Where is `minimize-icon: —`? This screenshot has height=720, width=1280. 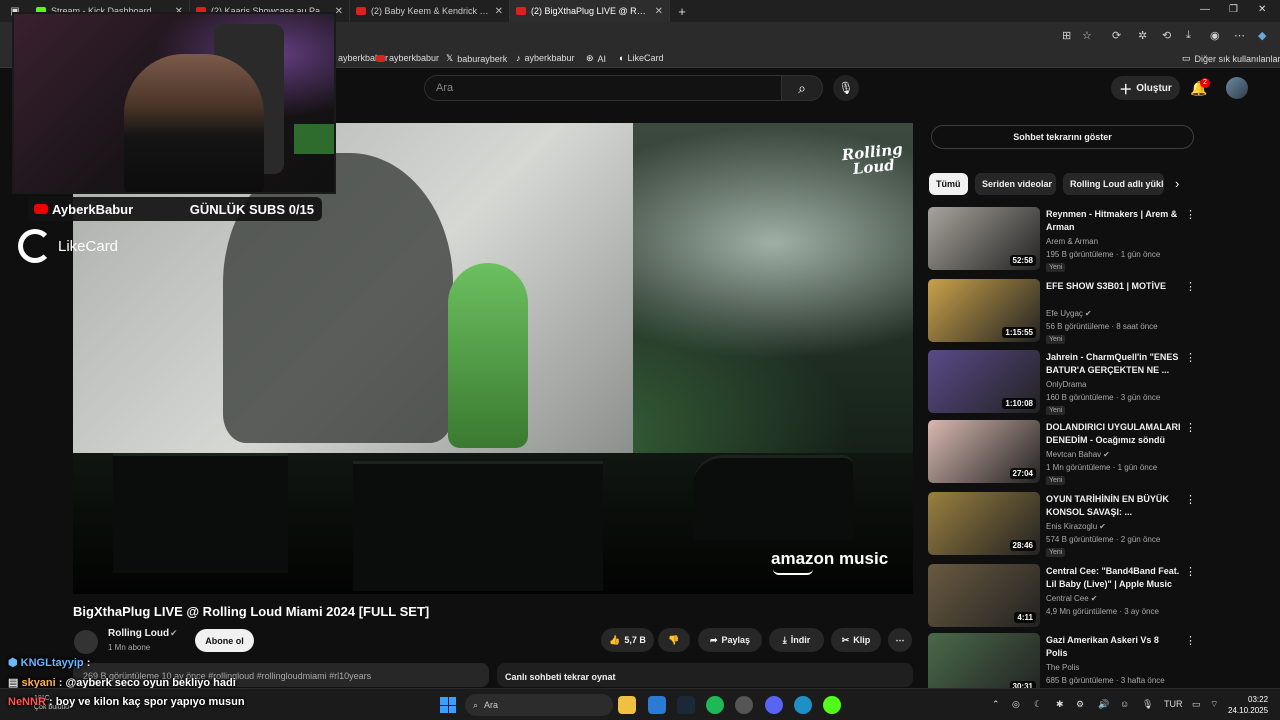
minimize-icon: — is located at coordinates (1205, 9).